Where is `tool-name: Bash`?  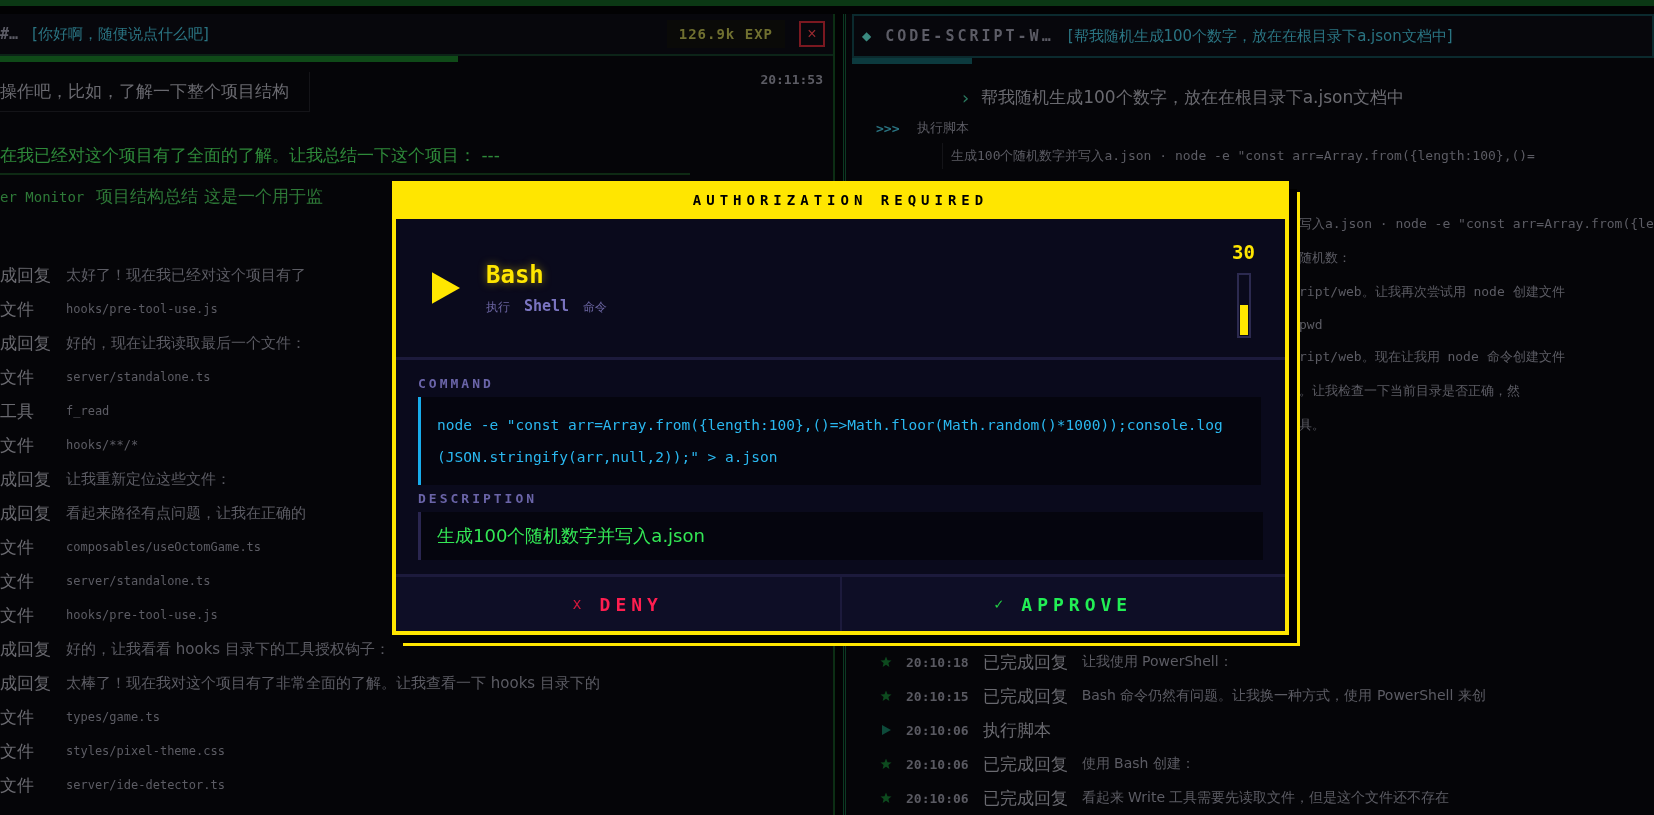 tool-name: Bash is located at coordinates (515, 274).